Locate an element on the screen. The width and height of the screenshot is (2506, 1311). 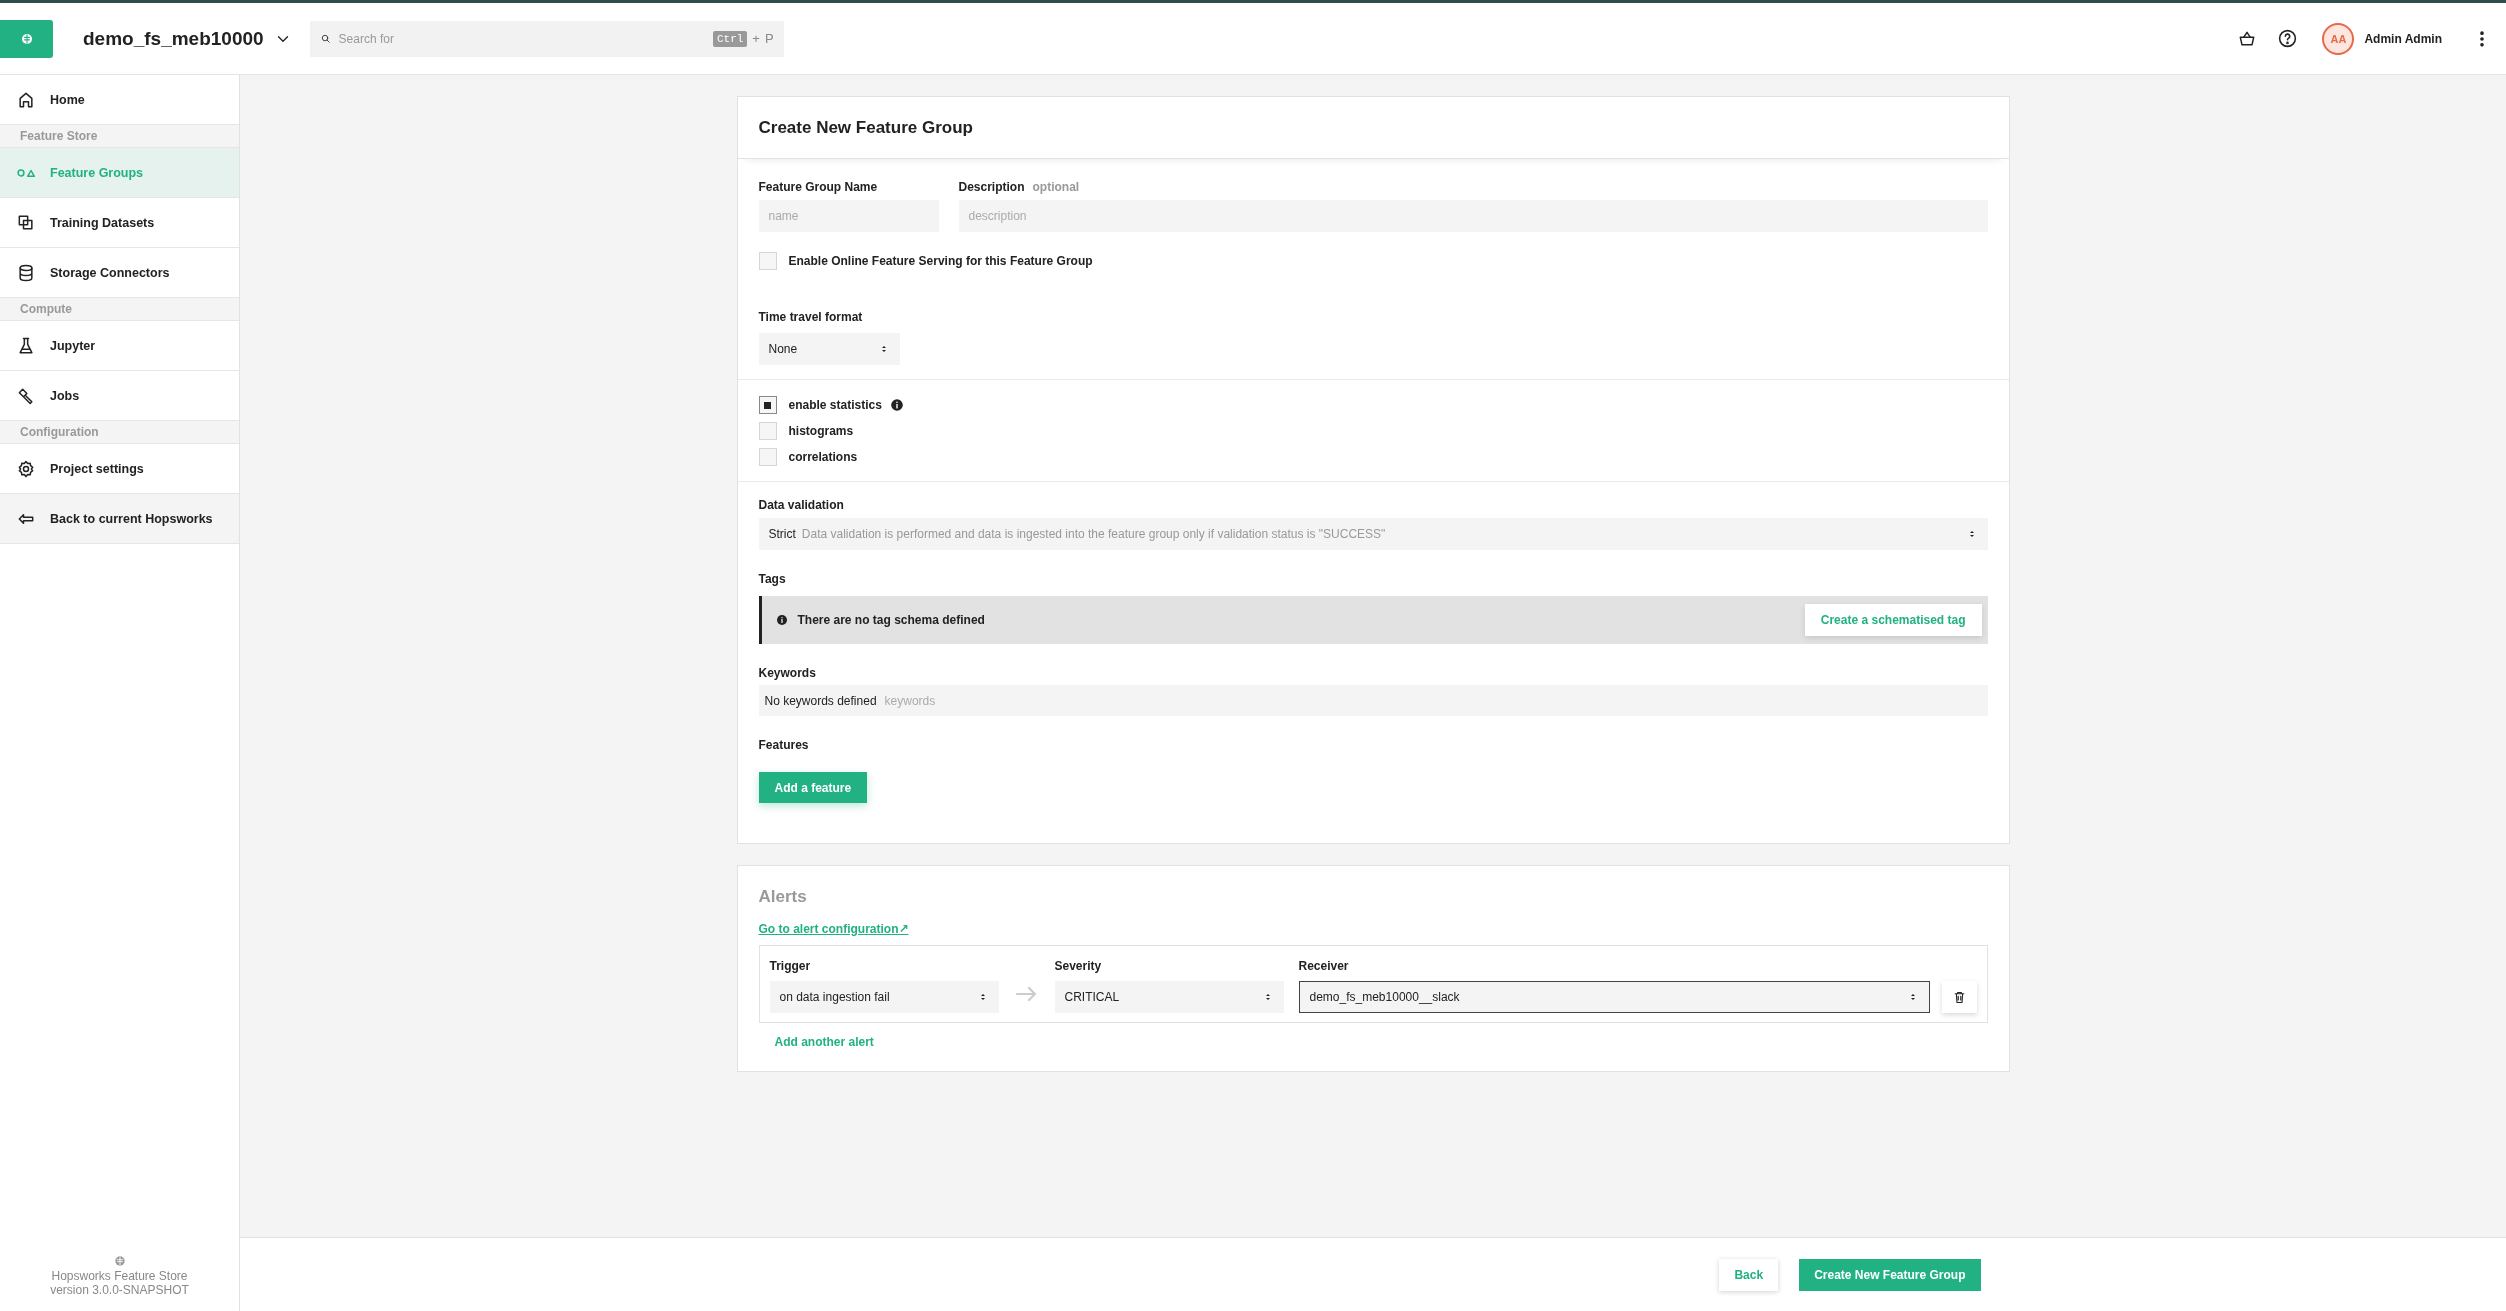
keywords-field: No keywords defined keywords is located at coordinates (1373, 700).